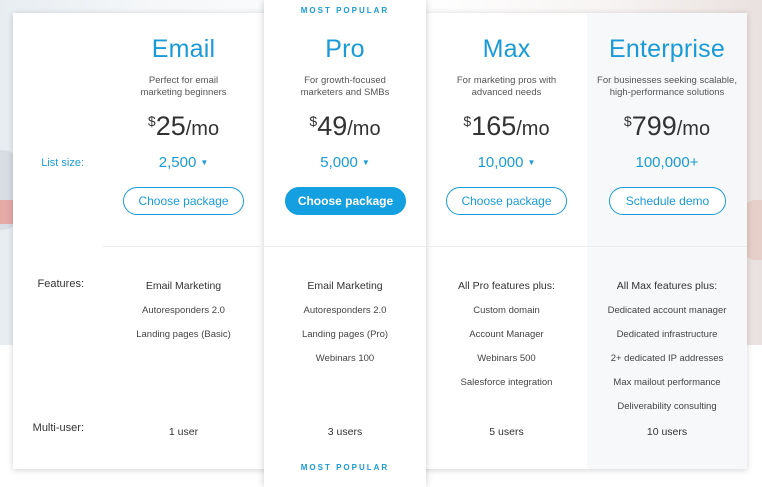 This screenshot has height=487, width=762. I want to click on plan-description: For marketing pros with advanced needs, so click(506, 86).